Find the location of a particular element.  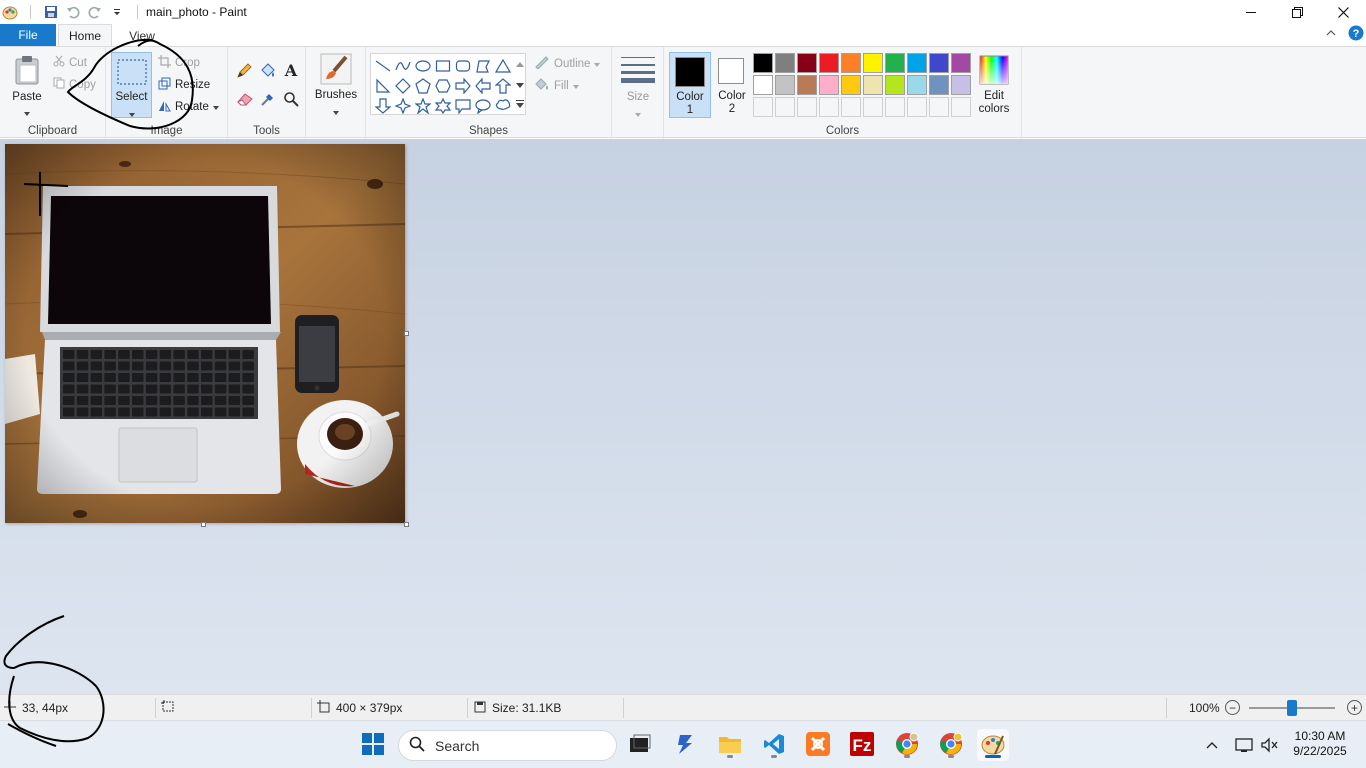

show-hidden-icons-button is located at coordinates (1212, 745).